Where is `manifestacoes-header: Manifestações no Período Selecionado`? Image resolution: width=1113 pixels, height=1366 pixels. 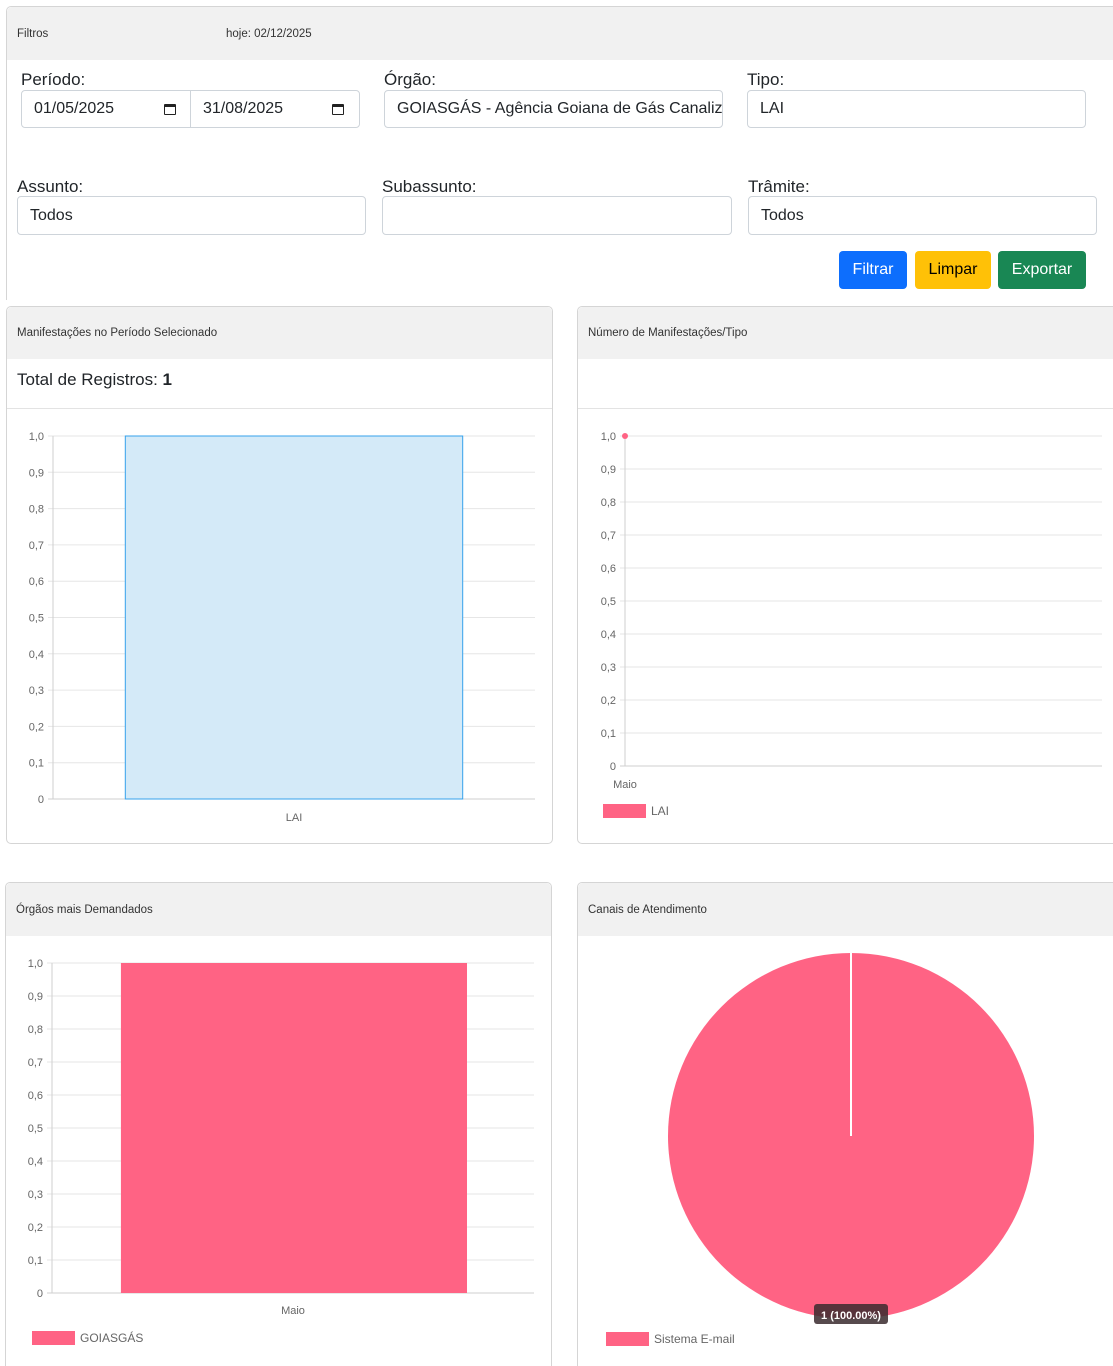
manifestacoes-header: Manifestações no Período Selecionado is located at coordinates (279, 333).